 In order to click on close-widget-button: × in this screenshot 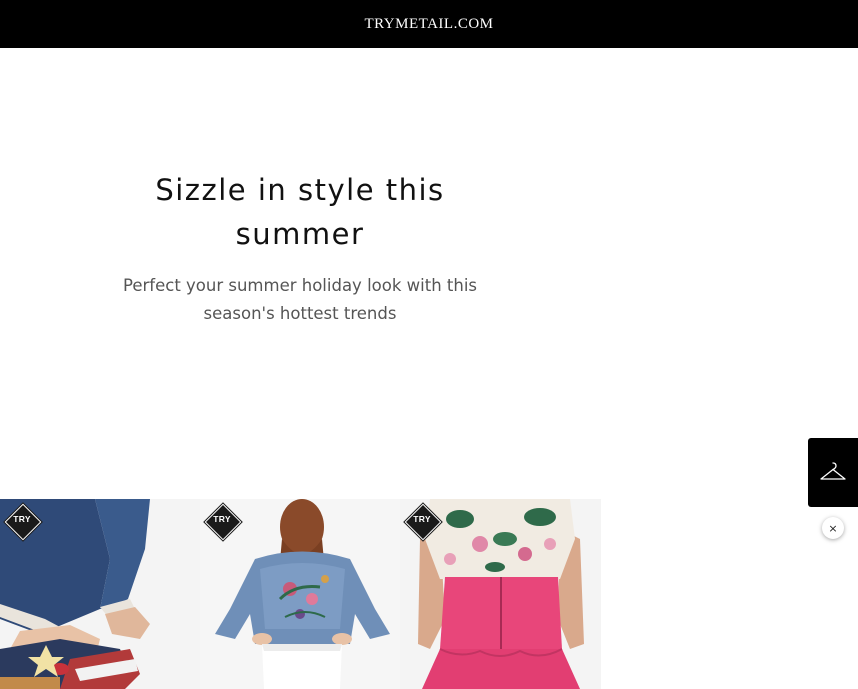, I will do `click(833, 528)`.